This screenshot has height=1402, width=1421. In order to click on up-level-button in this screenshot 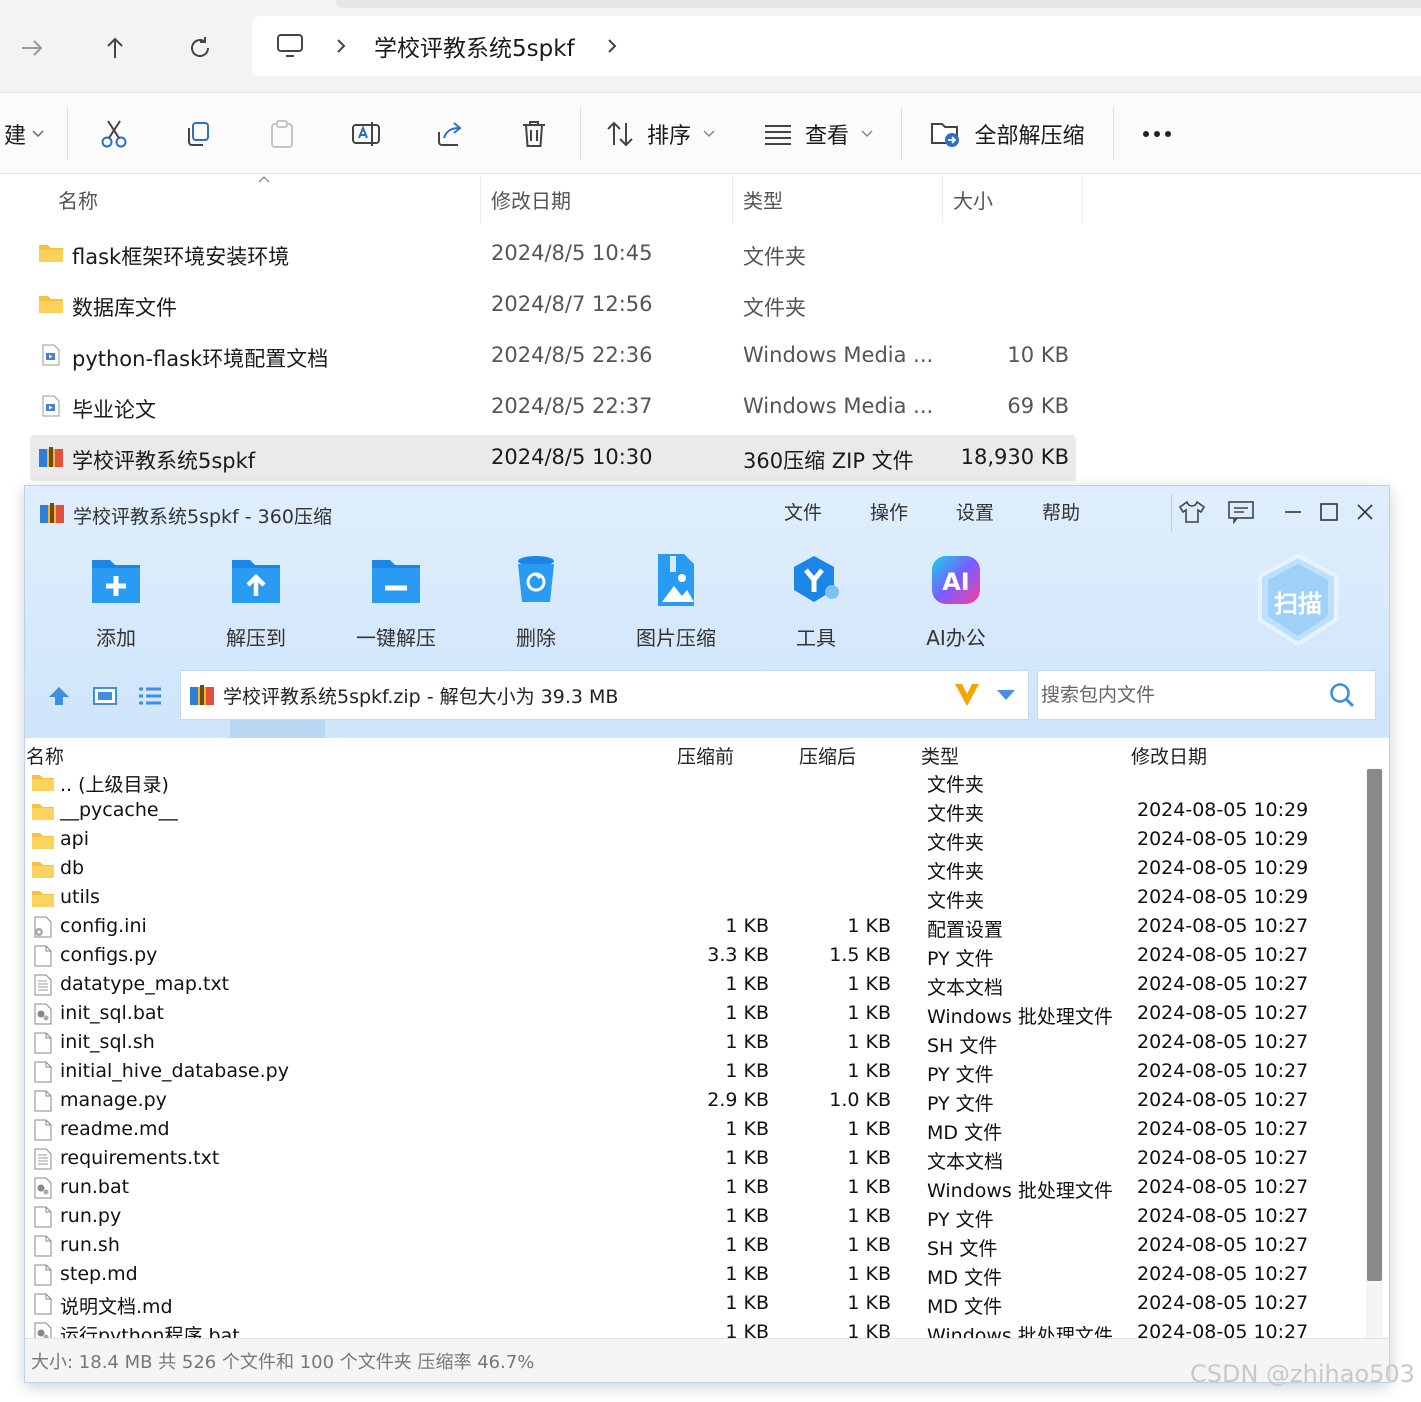, I will do `click(59, 696)`.